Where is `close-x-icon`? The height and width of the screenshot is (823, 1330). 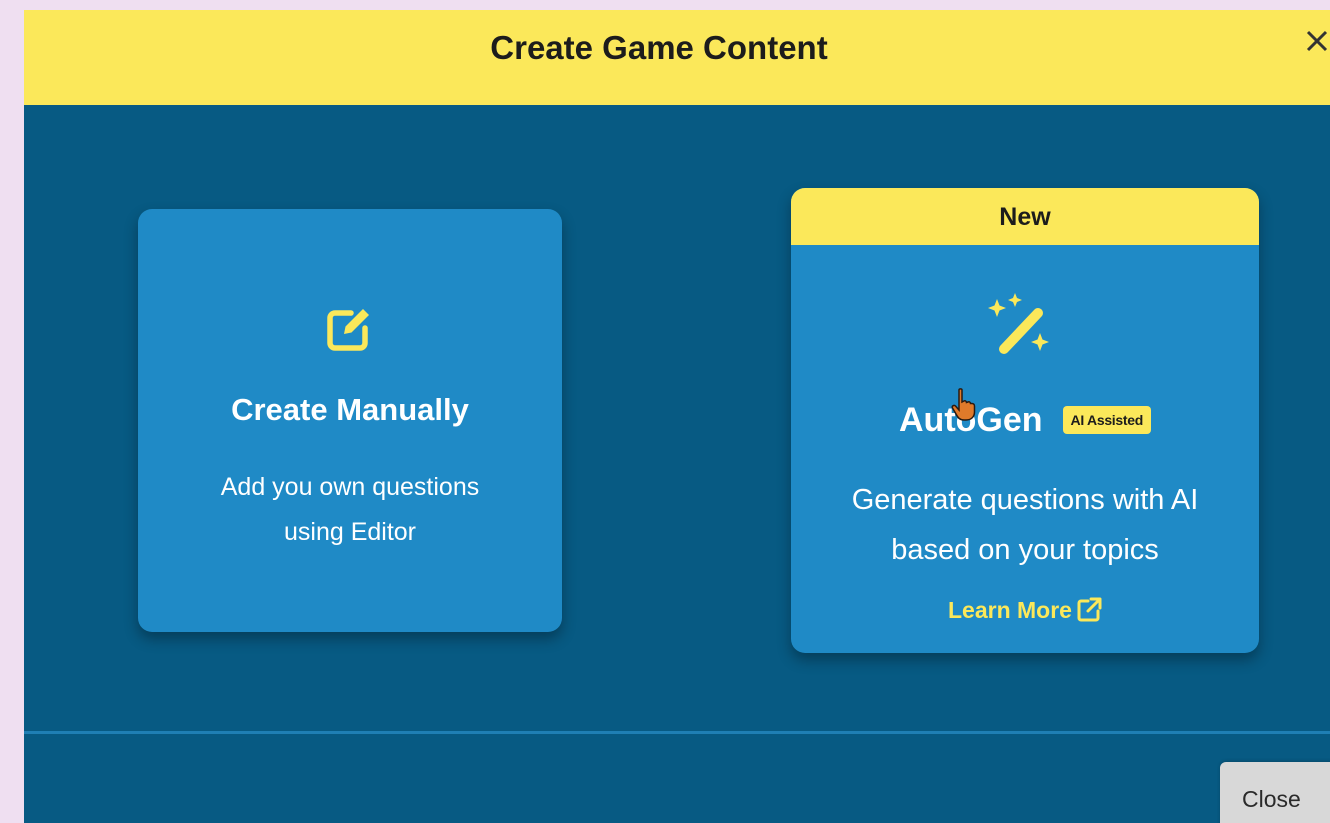 close-x-icon is located at coordinates (1316, 40).